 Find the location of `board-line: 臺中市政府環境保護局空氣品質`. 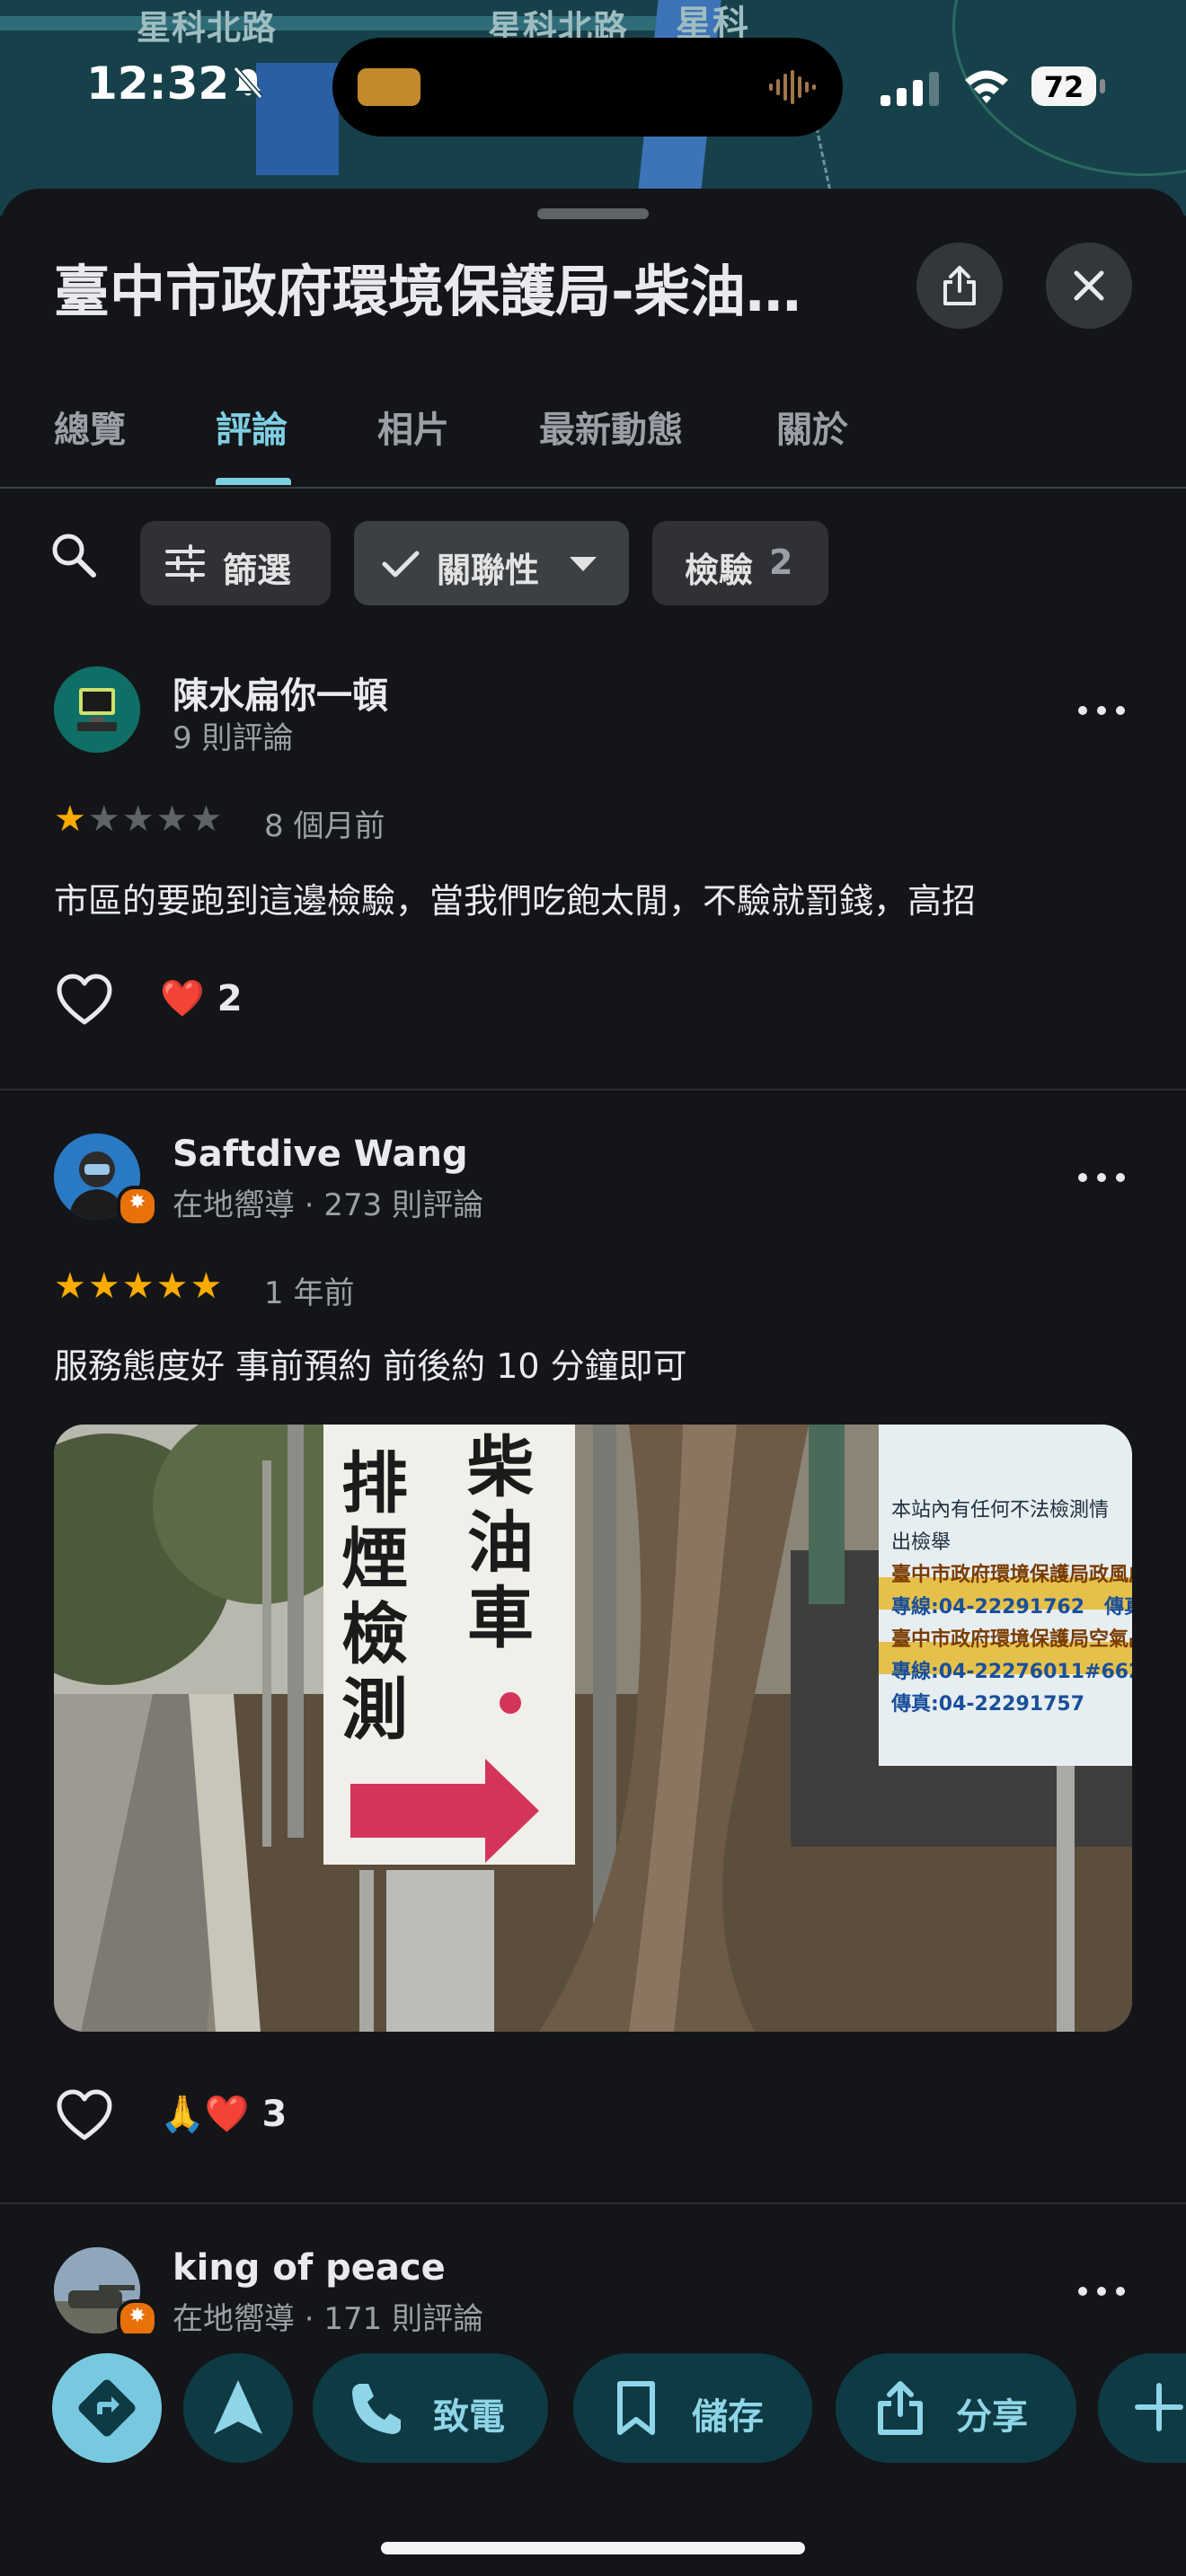

board-line: 臺中市政府環境保護局空氣品質 is located at coordinates (1011, 1639).